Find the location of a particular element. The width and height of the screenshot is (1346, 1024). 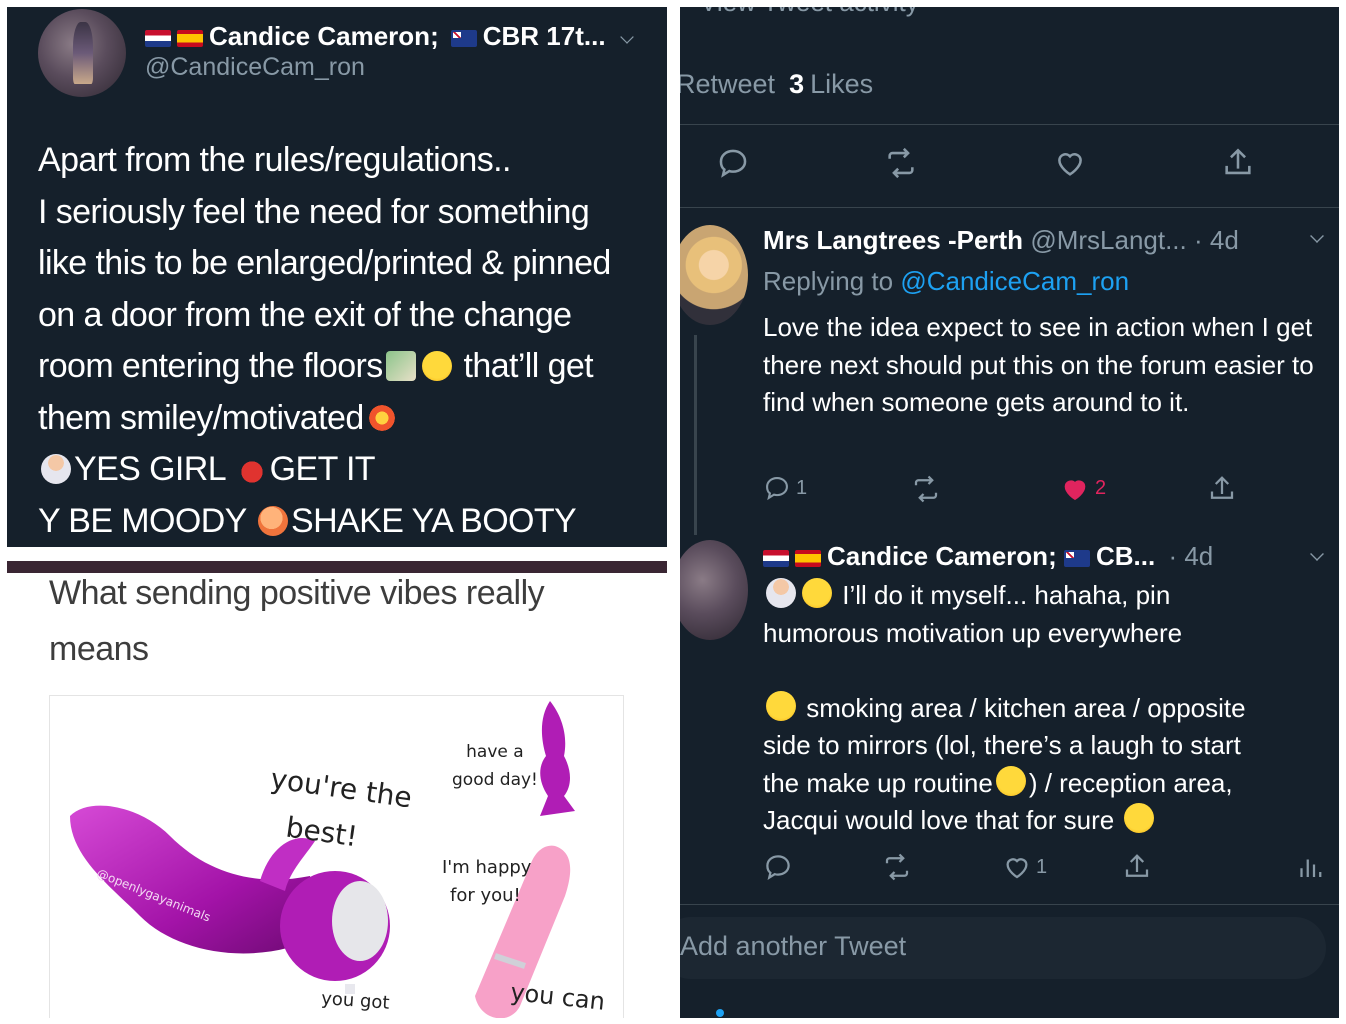

analytics-icon is located at coordinates (1309, 867).